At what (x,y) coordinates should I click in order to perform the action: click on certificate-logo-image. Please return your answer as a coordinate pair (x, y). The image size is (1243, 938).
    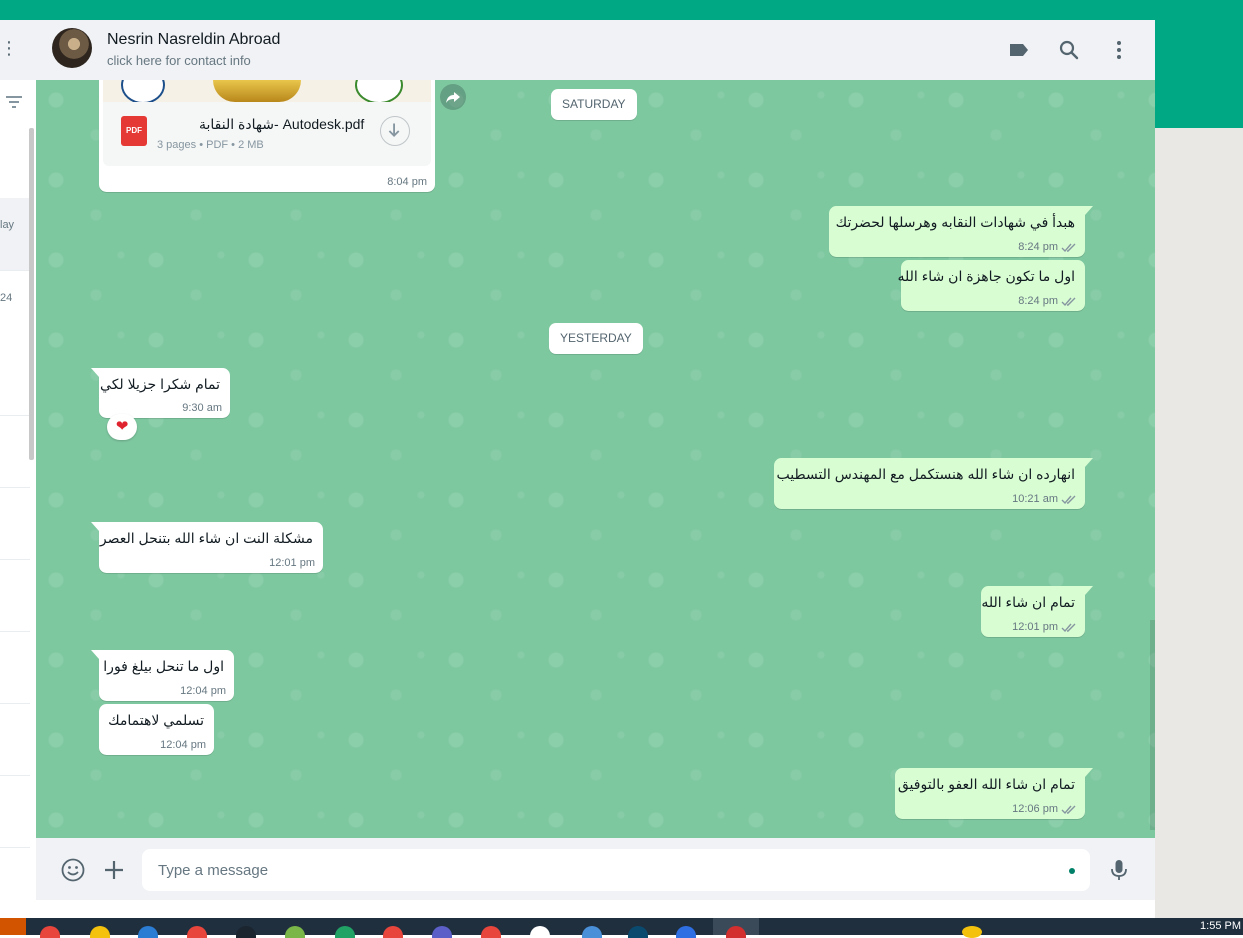
    Looking at the image, I should click on (379, 91).